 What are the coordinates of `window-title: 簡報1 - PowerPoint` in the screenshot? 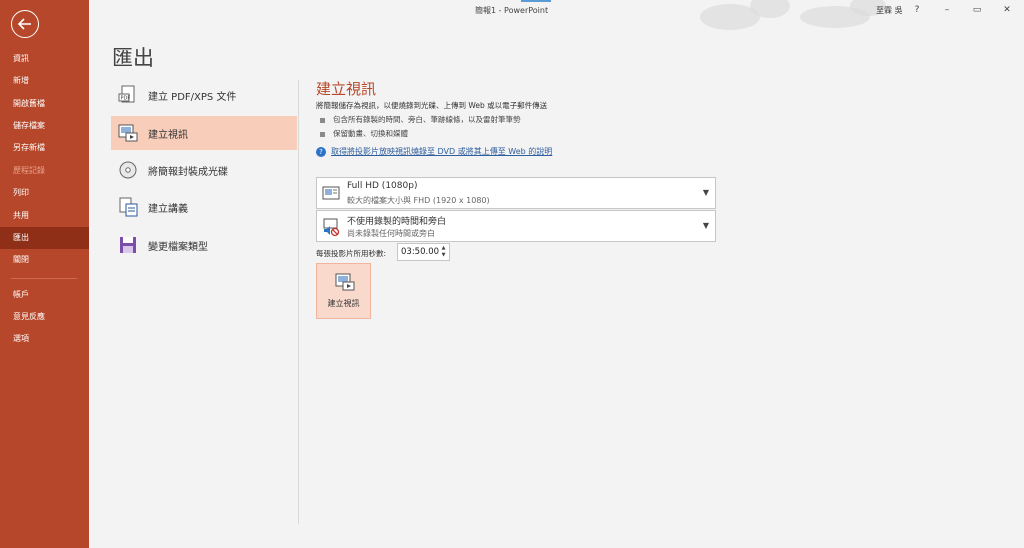 It's located at (512, 10).